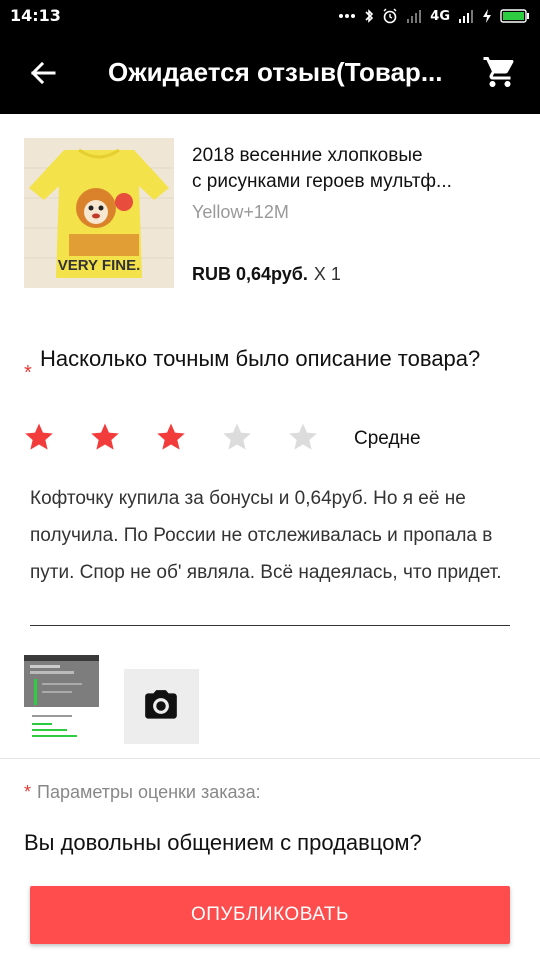  Describe the element at coordinates (307, 155) in the screenshot. I see `product-title-line1: 2018 весенние хлопковые` at that location.